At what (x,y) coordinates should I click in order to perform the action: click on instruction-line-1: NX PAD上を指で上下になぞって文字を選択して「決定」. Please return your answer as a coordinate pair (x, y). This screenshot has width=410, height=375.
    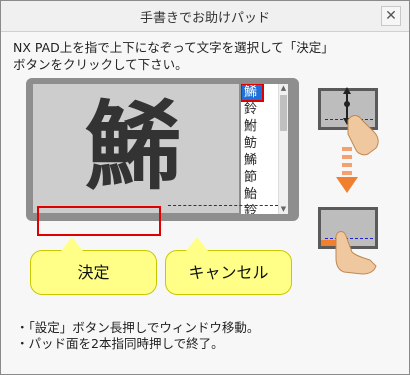
    Looking at the image, I should click on (173, 47).